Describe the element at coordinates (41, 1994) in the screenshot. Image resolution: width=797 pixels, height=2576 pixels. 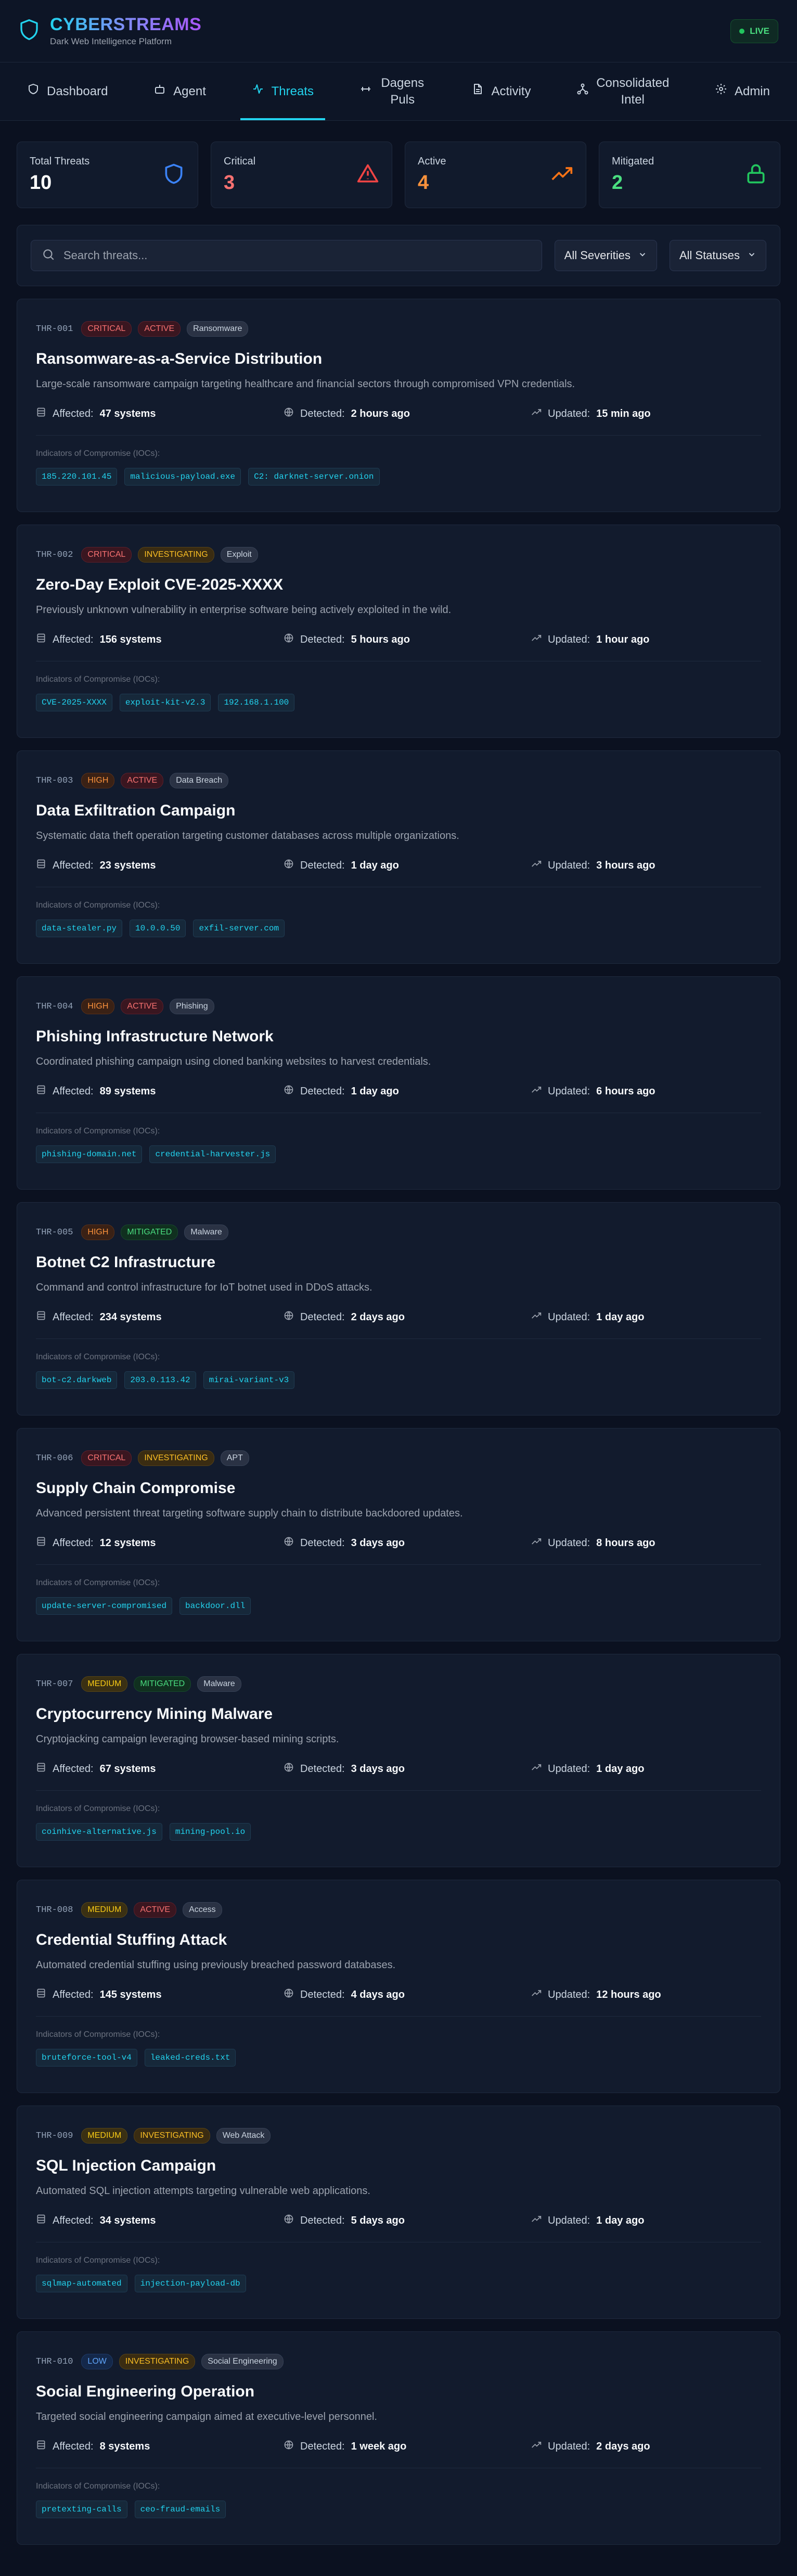
I see `server-icon` at that location.